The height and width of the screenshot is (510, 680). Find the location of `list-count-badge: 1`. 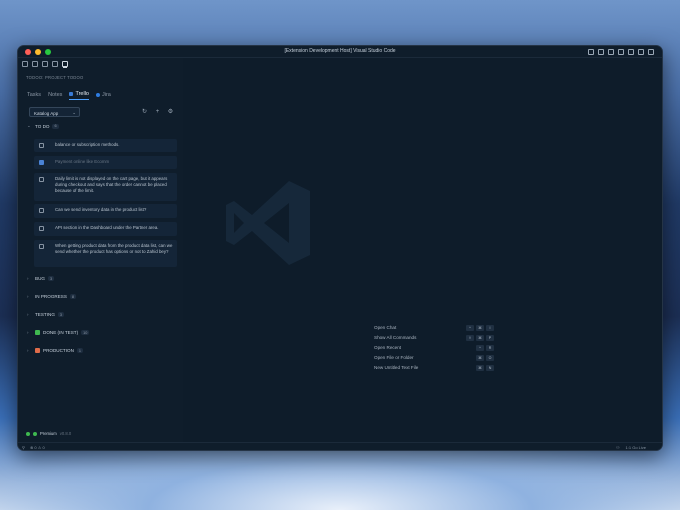

list-count-badge: 1 is located at coordinates (80, 350).